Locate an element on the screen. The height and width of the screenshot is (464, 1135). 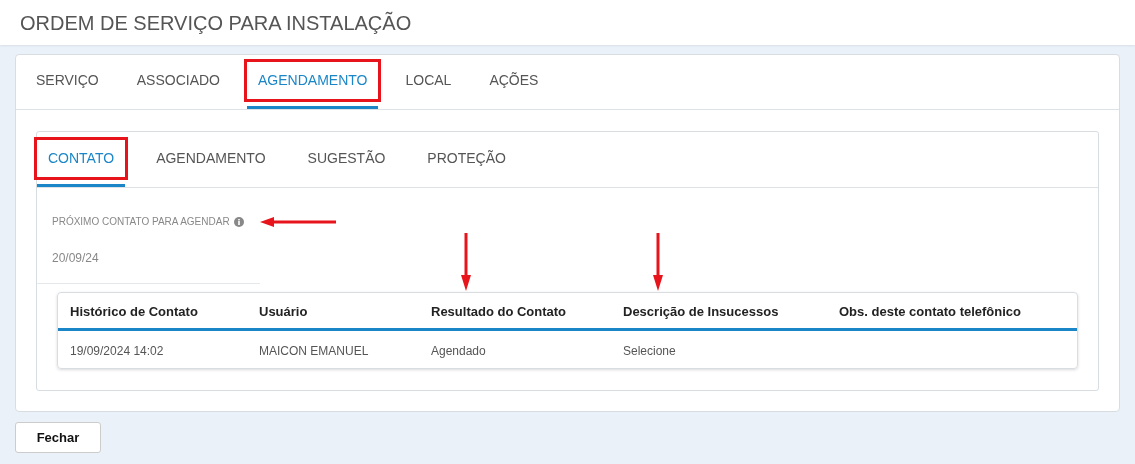
tab: CONTATO is located at coordinates (81, 158).